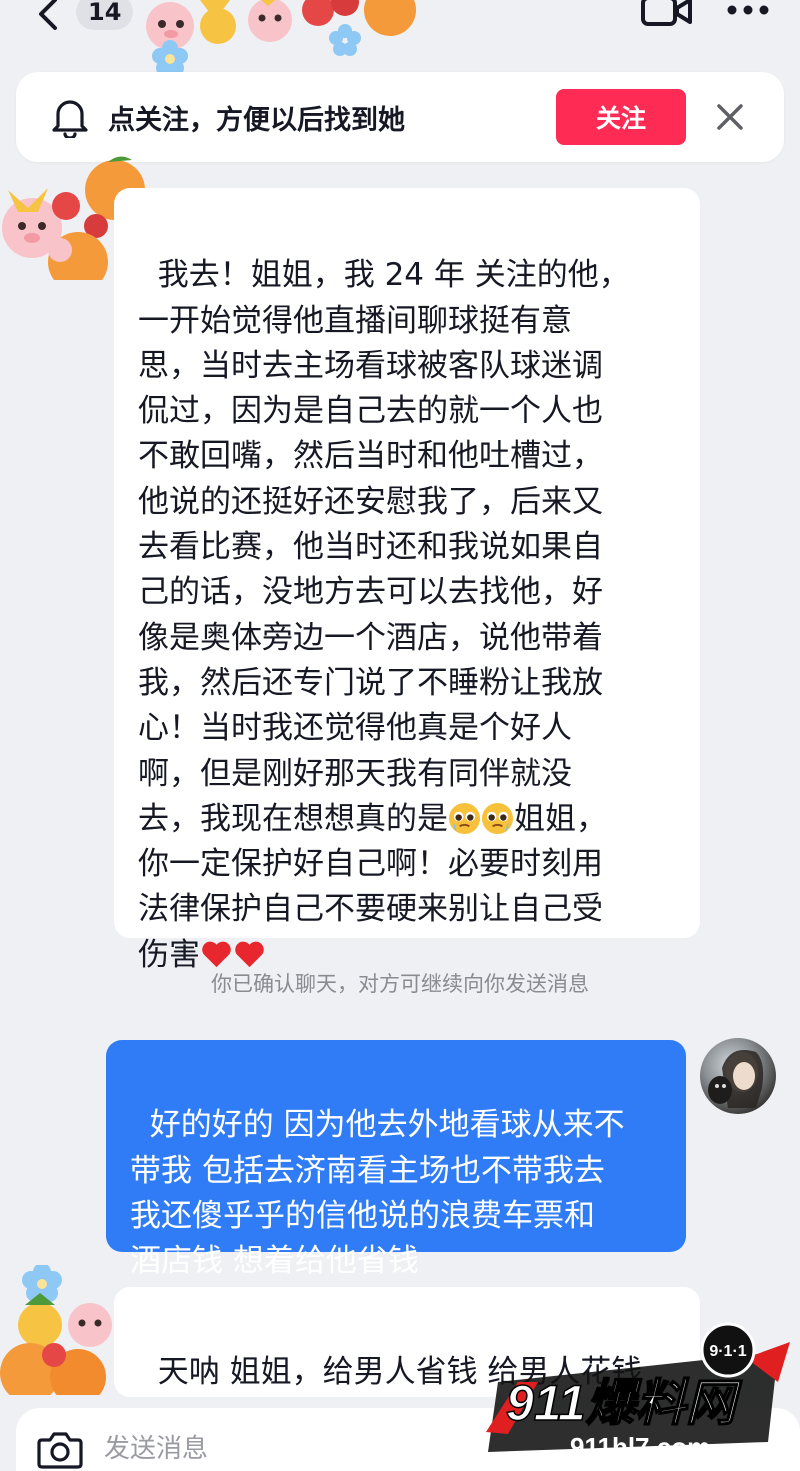 The image size is (800, 1471). What do you see at coordinates (400, 984) in the screenshot?
I see `chat-confirmed-notice: 你已确认聊天，对方可继续向你发送消息` at bounding box center [400, 984].